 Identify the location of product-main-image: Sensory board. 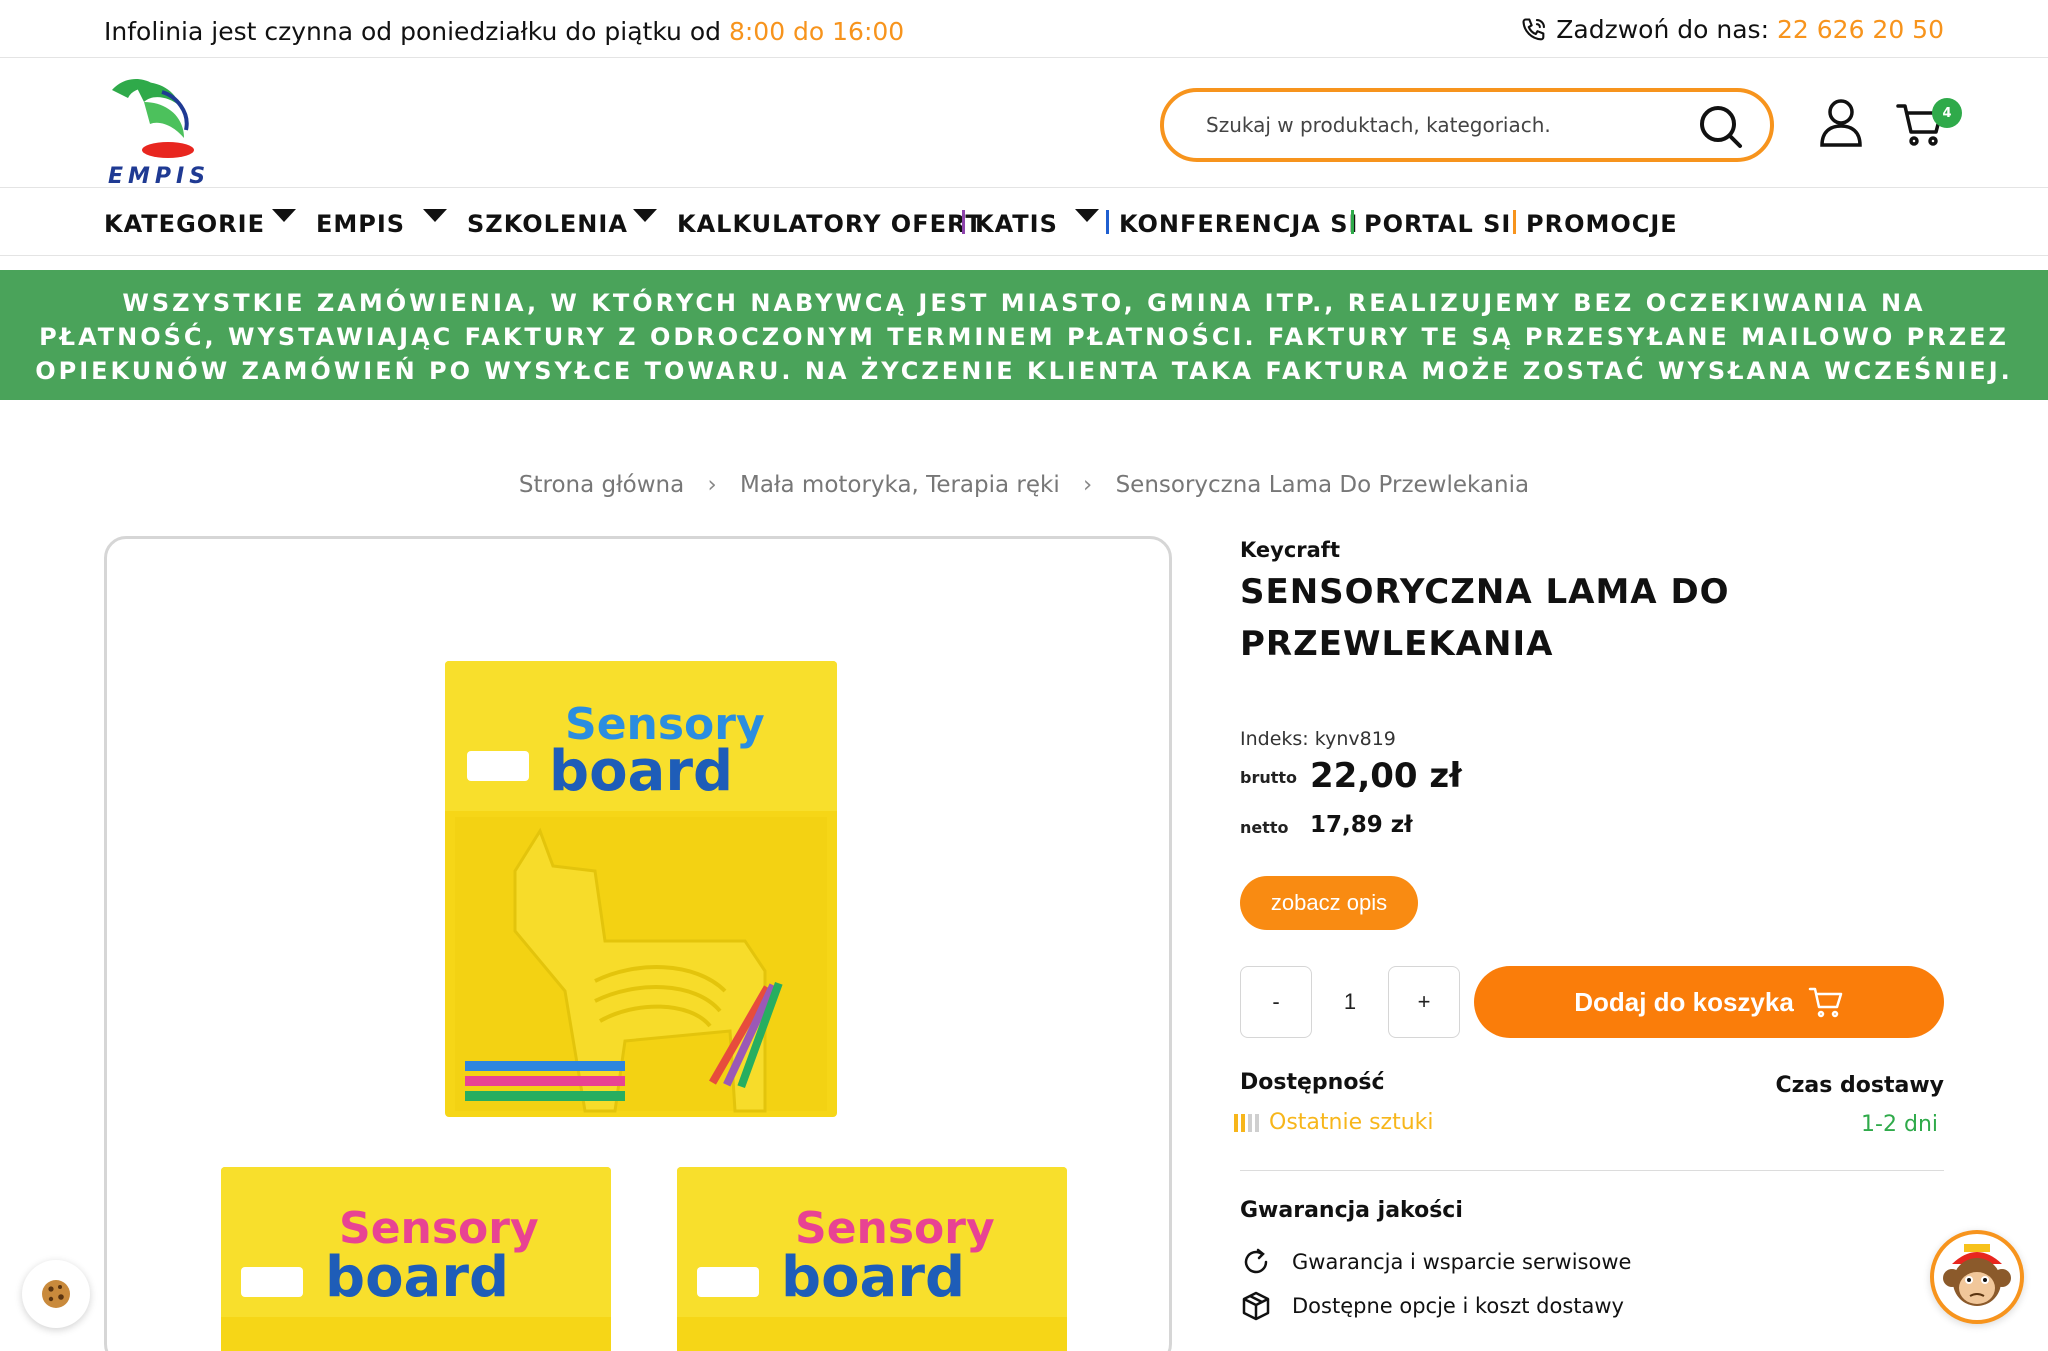
(641, 889).